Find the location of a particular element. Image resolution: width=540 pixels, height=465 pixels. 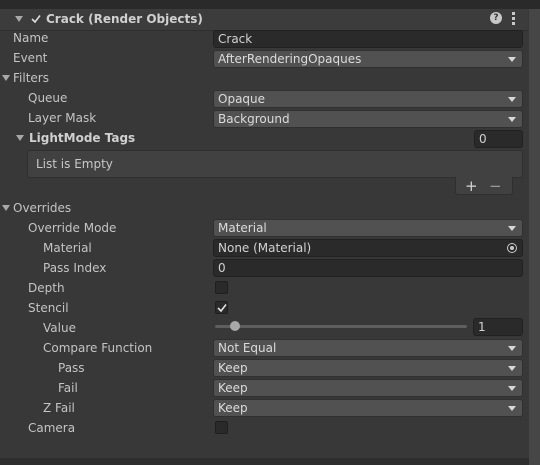

event-label: Event is located at coordinates (30, 58).